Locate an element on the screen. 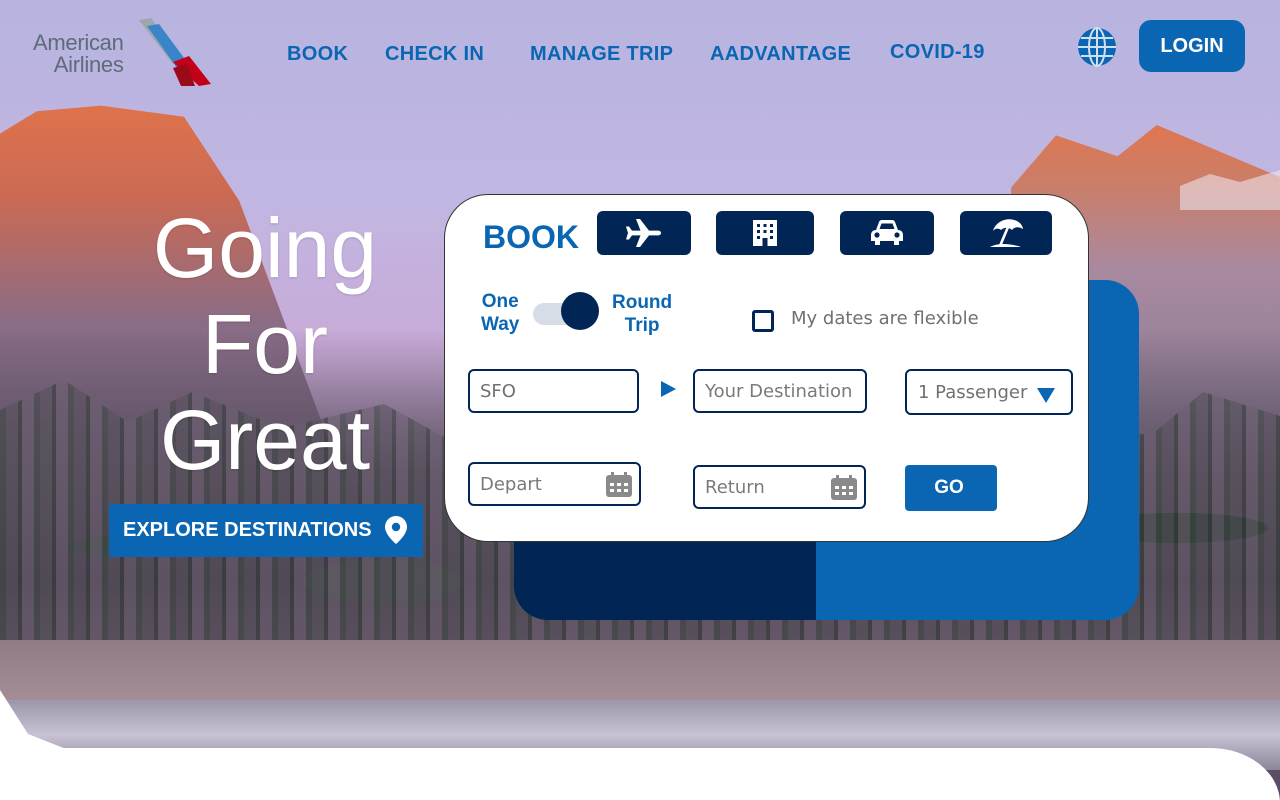 The width and height of the screenshot is (1280, 800). search-go-button: GO is located at coordinates (951, 488).